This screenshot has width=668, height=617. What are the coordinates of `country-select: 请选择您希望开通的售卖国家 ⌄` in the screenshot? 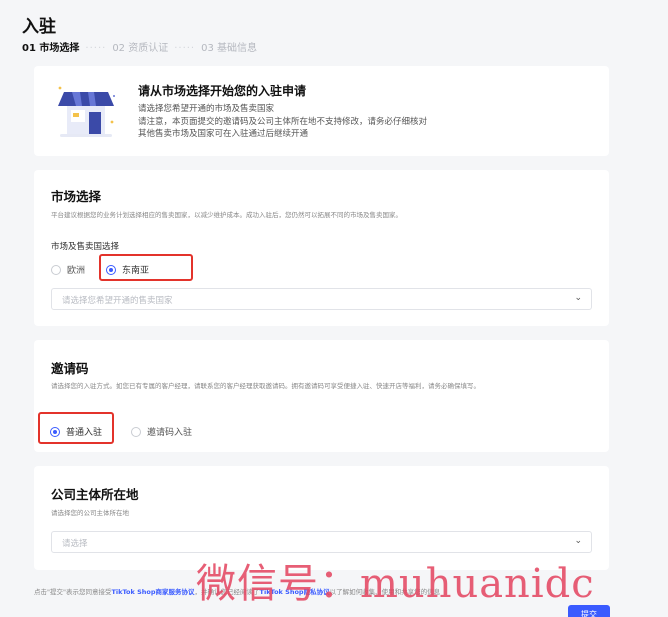 It's located at (321, 299).